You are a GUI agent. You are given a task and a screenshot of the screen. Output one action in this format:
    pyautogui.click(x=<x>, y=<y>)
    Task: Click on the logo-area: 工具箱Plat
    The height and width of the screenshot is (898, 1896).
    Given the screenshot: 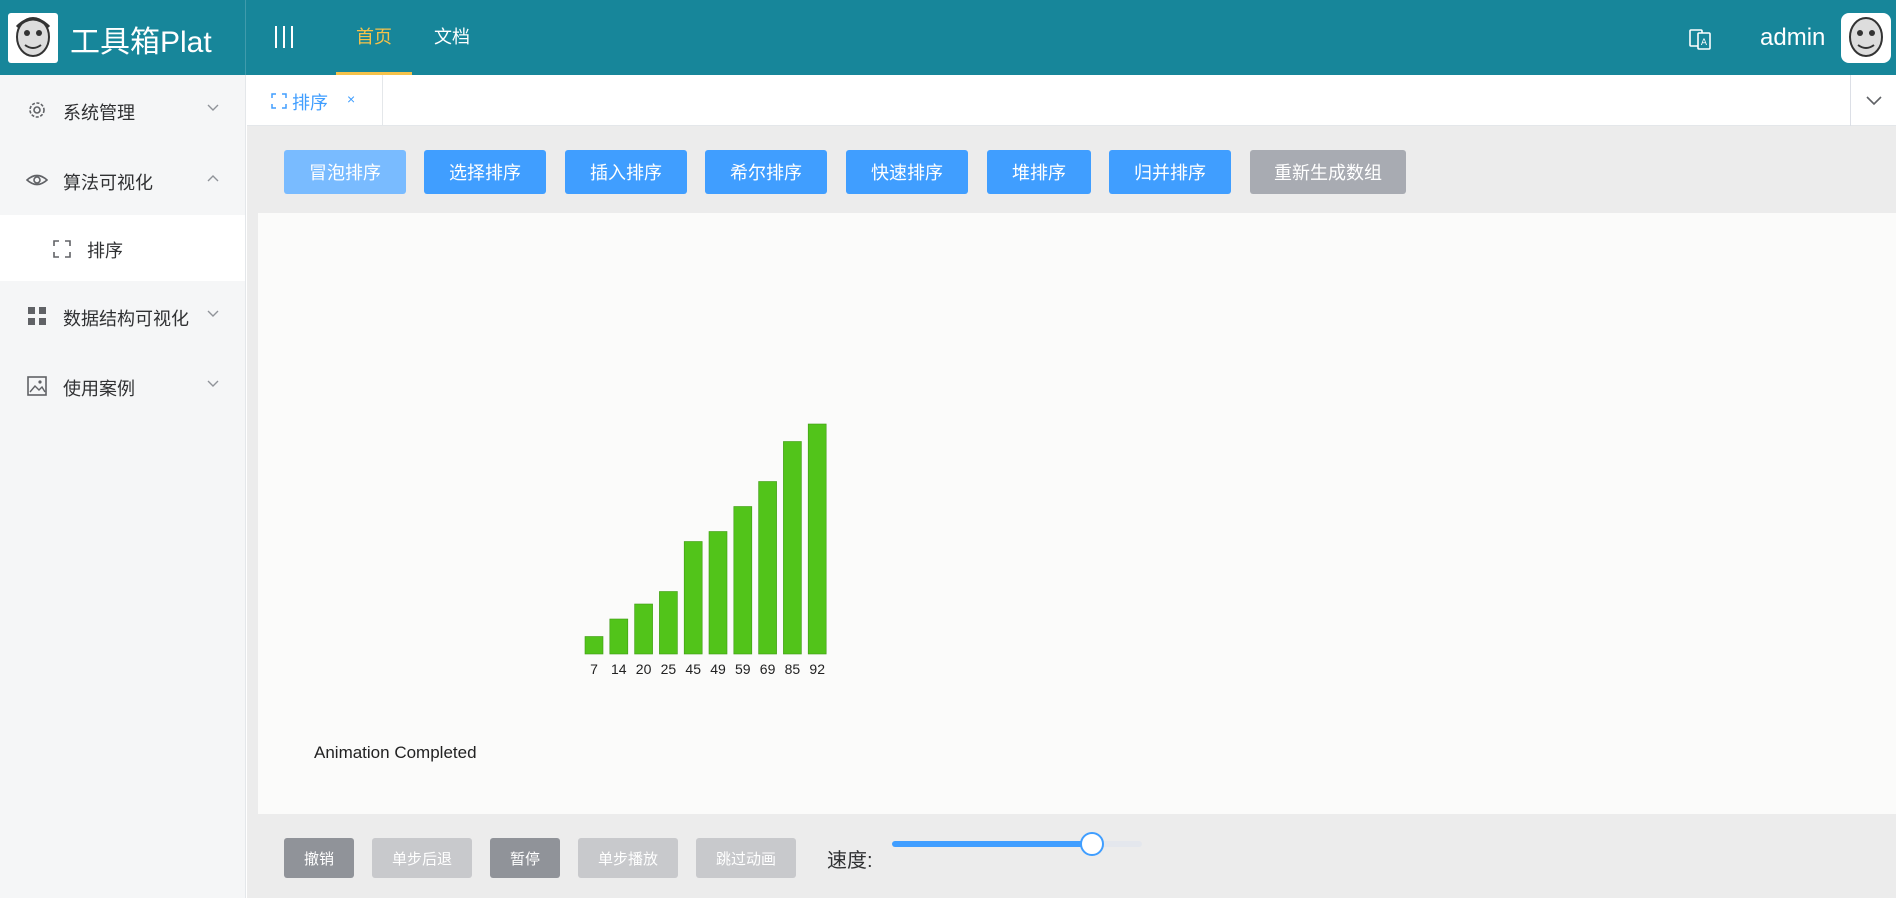 What is the action you would take?
    pyautogui.click(x=123, y=37)
    